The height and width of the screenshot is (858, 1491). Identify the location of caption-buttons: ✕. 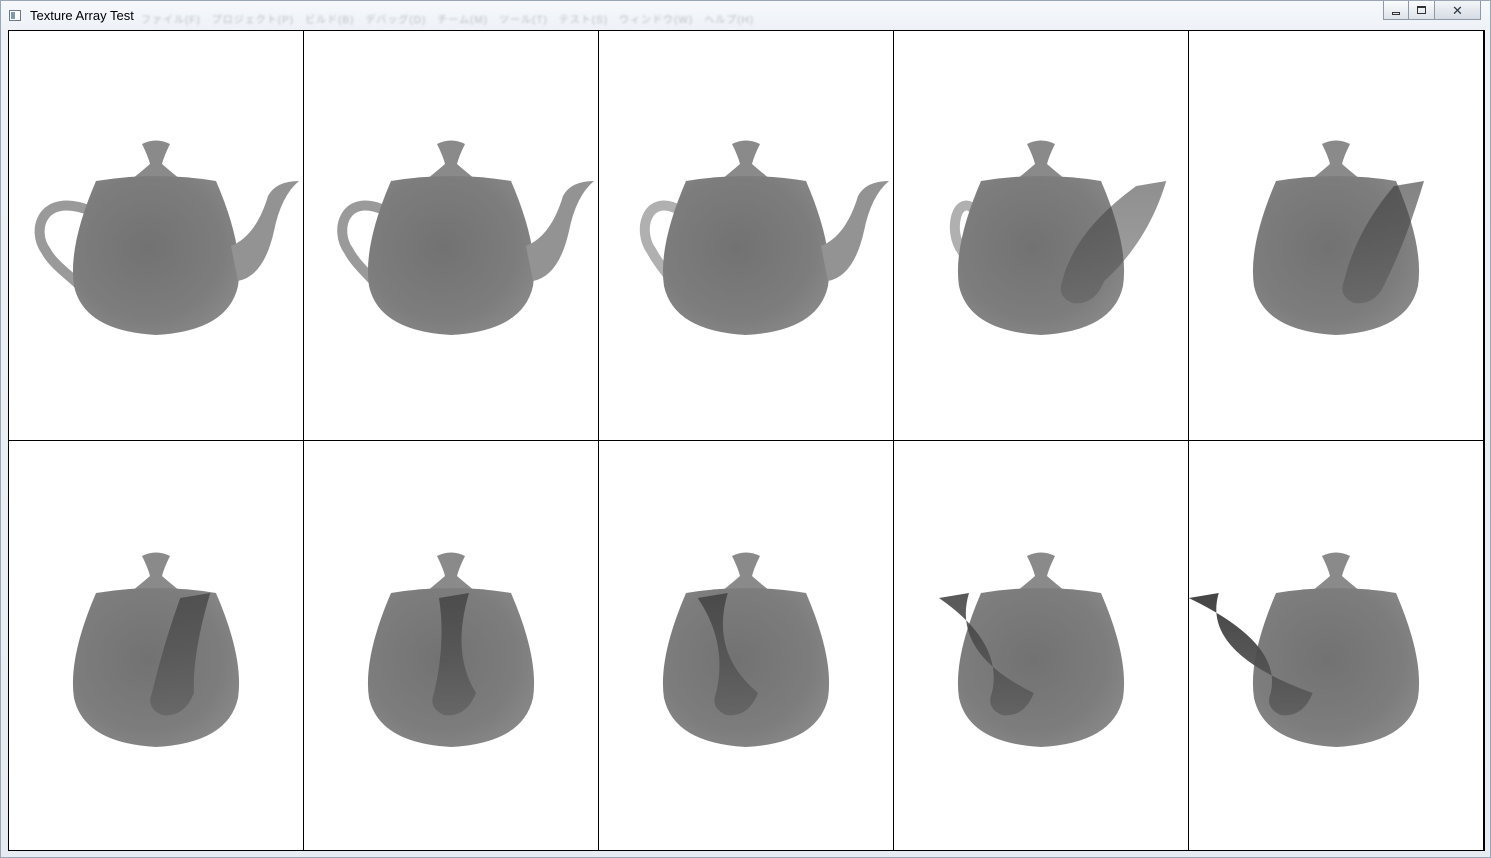
(1432, 11).